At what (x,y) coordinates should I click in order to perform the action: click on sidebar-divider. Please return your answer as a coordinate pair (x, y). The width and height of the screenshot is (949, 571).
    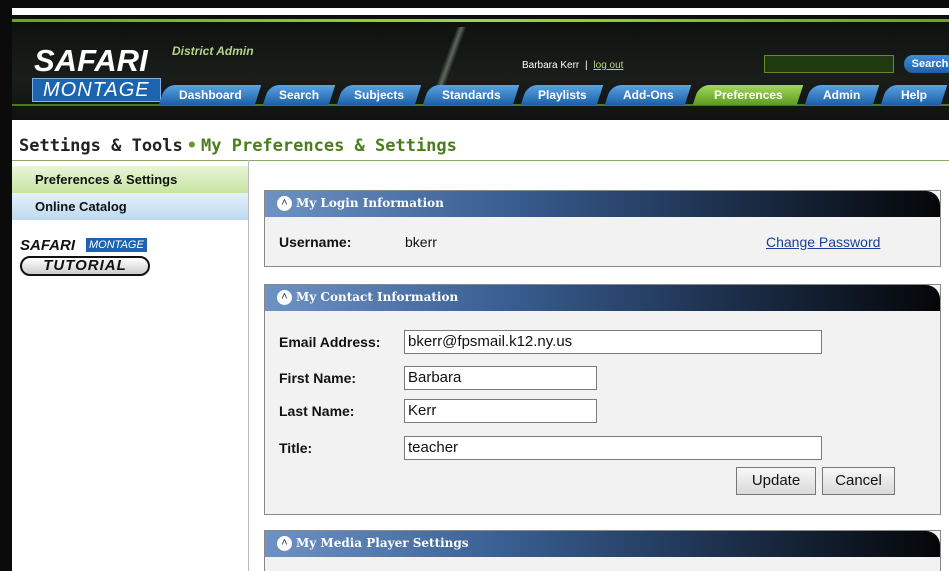
    Looking at the image, I should click on (248, 365).